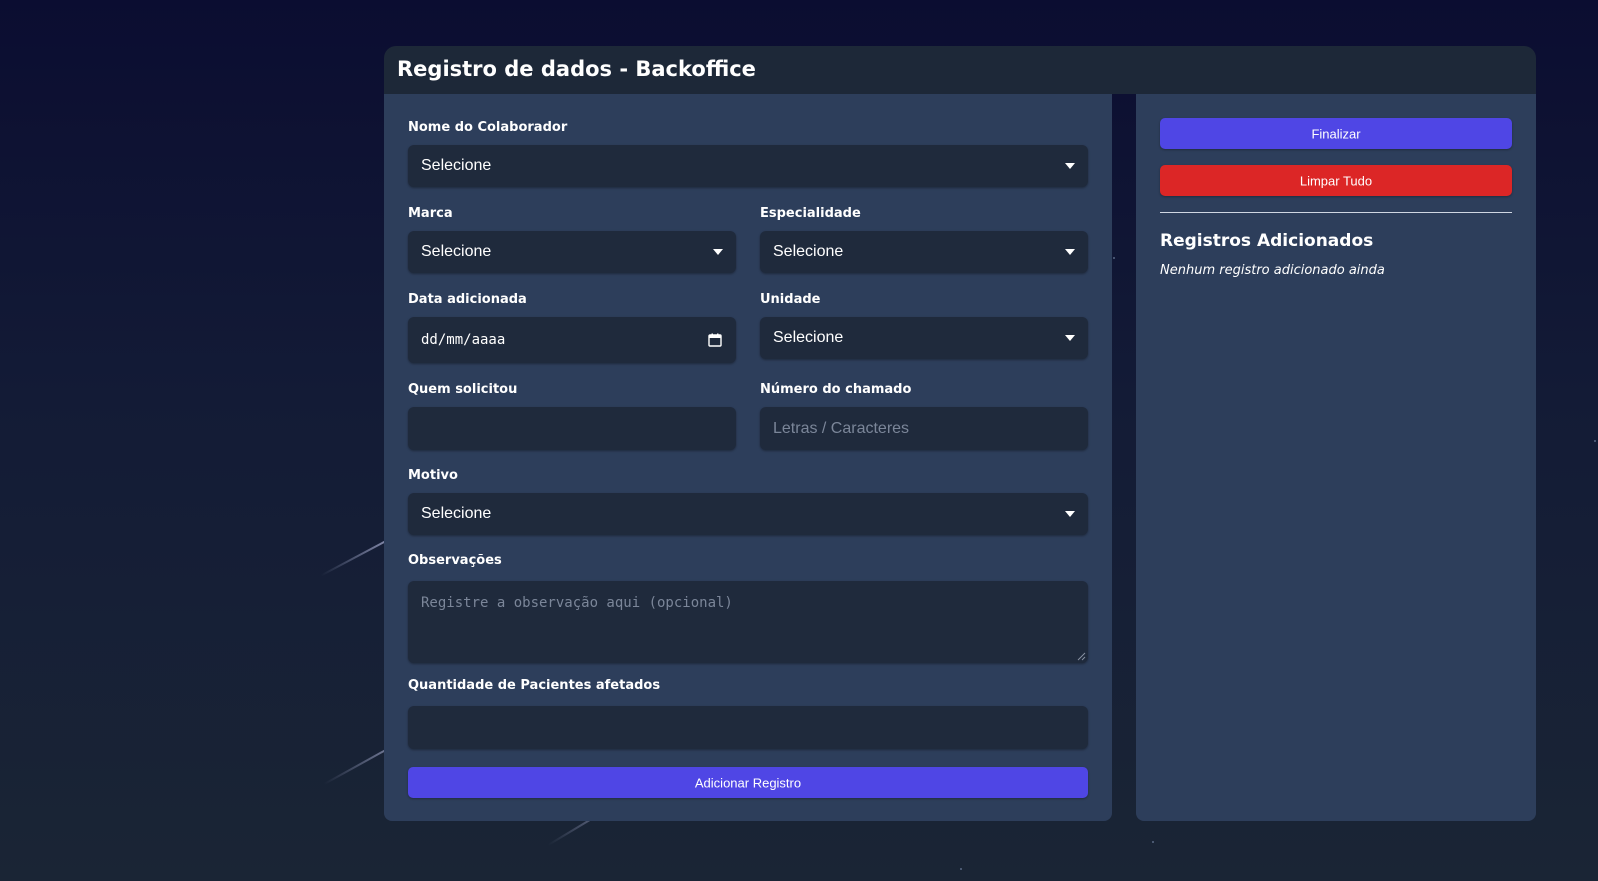 The width and height of the screenshot is (1598, 881). Describe the element at coordinates (810, 213) in the screenshot. I see `especialidade-label: Especialidade` at that location.